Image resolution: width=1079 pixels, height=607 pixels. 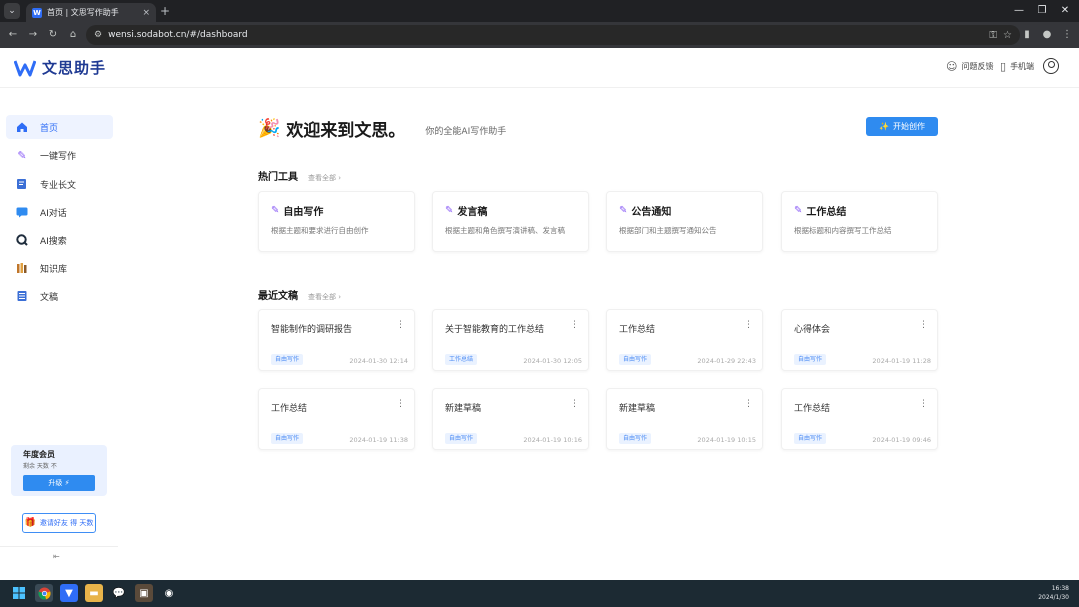 I want to click on doc-date: 2024-01-19 11:28, so click(x=901, y=361).